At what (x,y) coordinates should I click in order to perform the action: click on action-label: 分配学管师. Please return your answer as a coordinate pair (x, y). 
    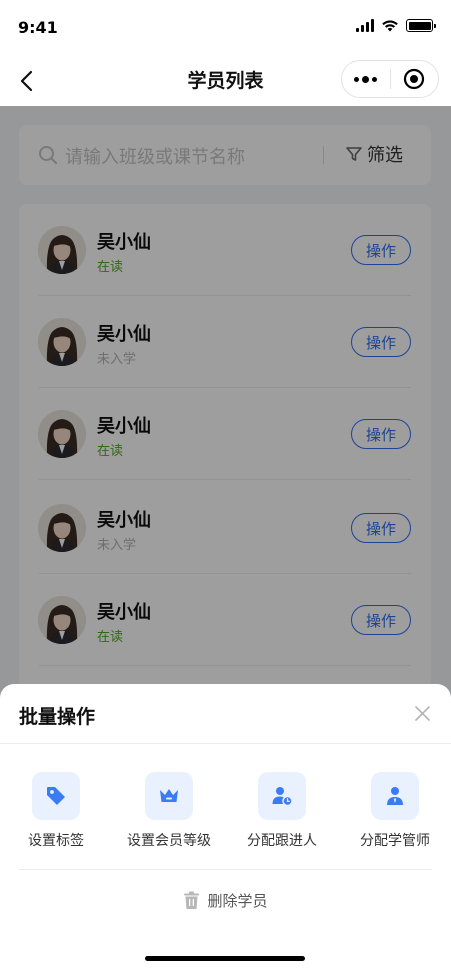
    Looking at the image, I should click on (395, 841).